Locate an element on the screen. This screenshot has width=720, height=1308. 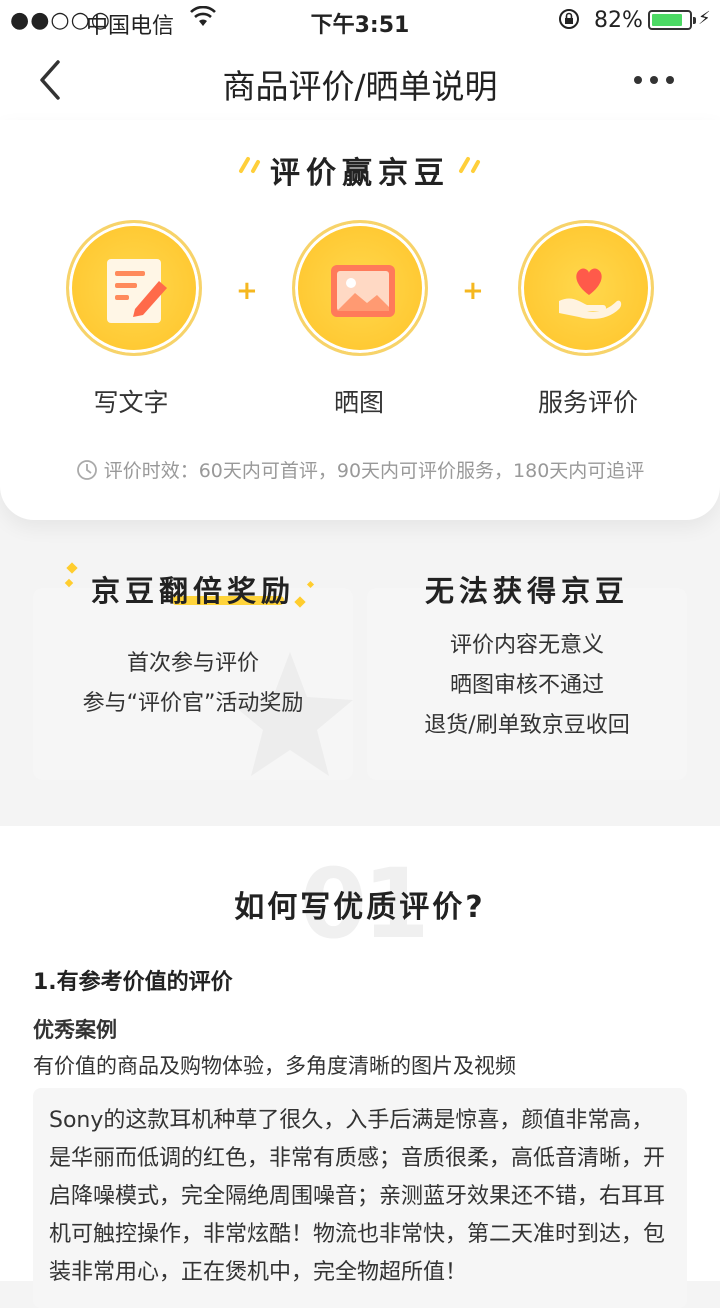
no-reward-card: 评价内容无意义 晒图审核不通过 退货/刷单致京豆收回 is located at coordinates (527, 684).